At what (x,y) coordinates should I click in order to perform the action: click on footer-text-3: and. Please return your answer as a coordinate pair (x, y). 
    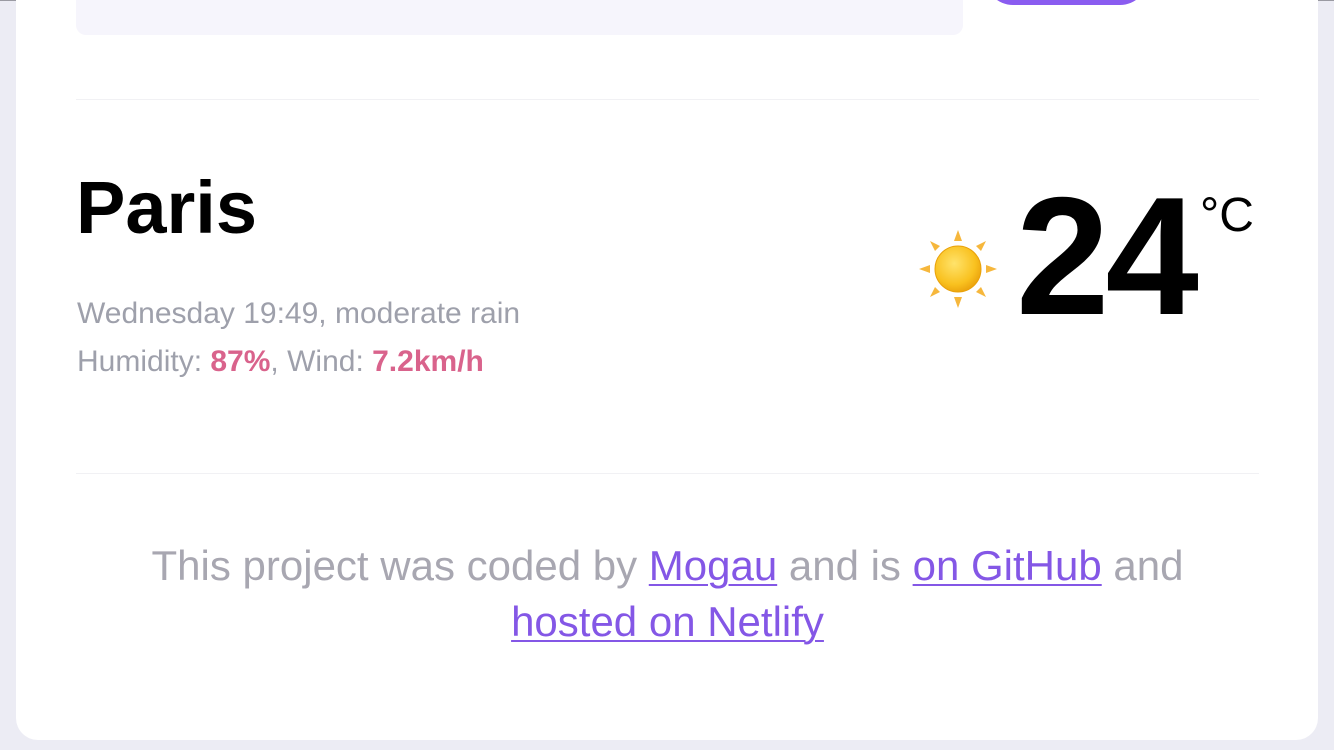
    Looking at the image, I should click on (1148, 565).